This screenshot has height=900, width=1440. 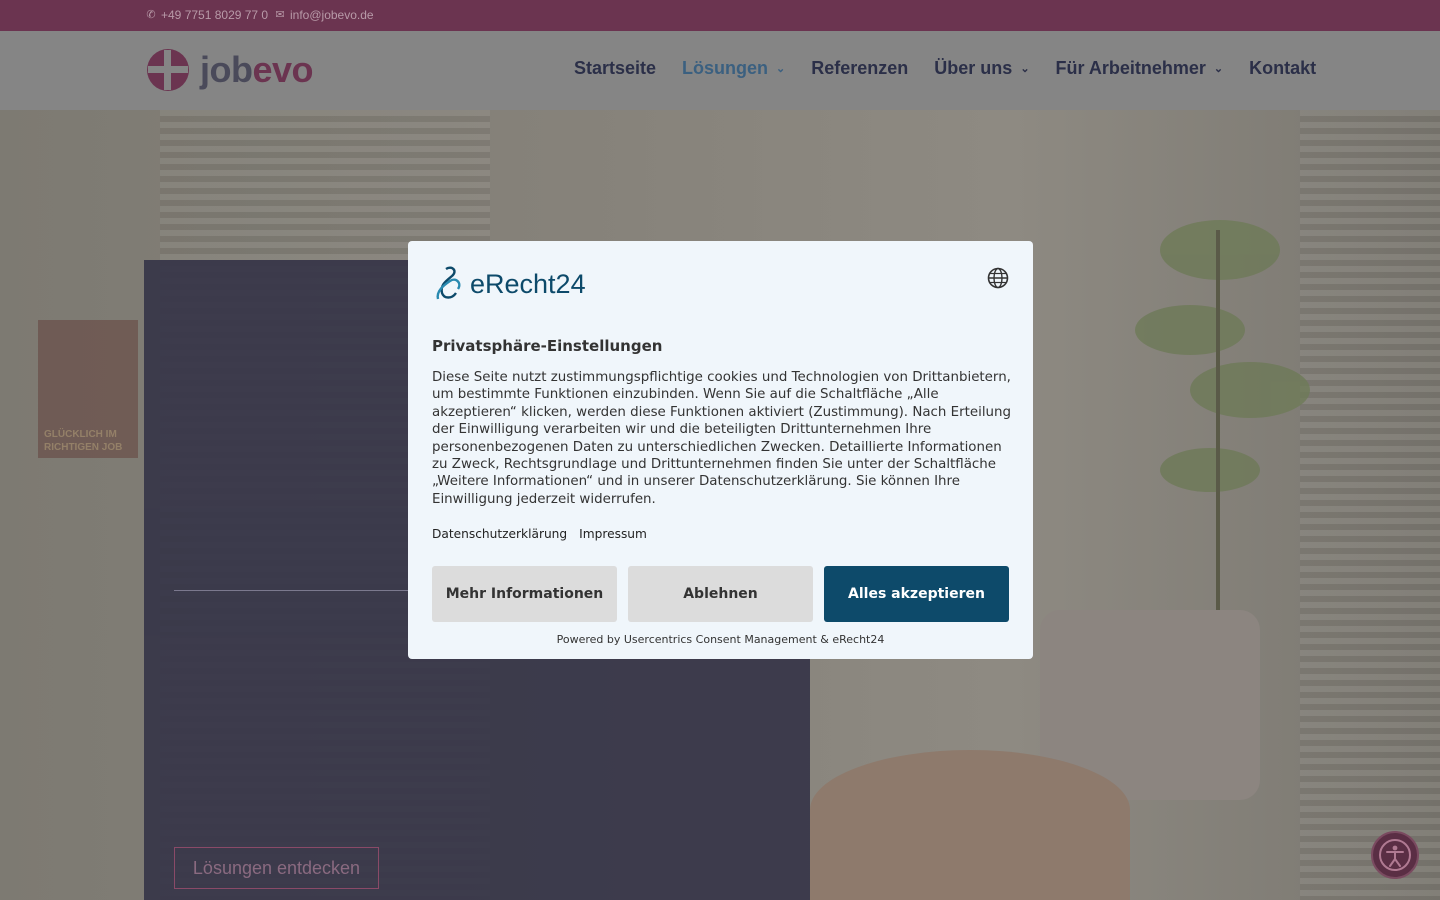 I want to click on jobevo-logo: jobevo, so click(x=230, y=70).